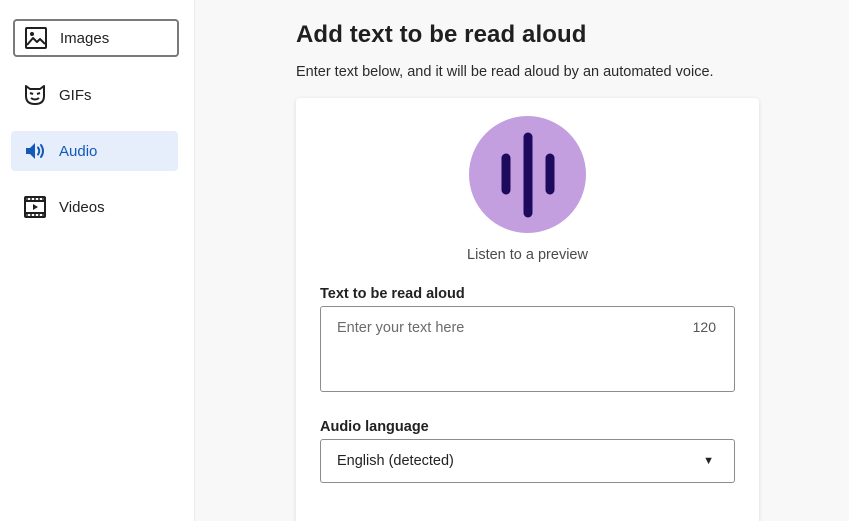 Image resolution: width=849 pixels, height=521 pixels. I want to click on preview-play-button, so click(527, 174).